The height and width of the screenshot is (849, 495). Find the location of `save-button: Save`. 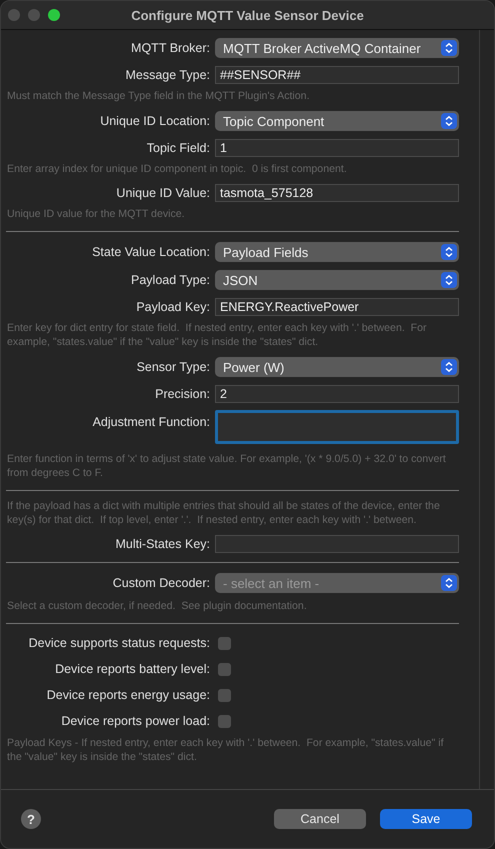

save-button: Save is located at coordinates (426, 819).